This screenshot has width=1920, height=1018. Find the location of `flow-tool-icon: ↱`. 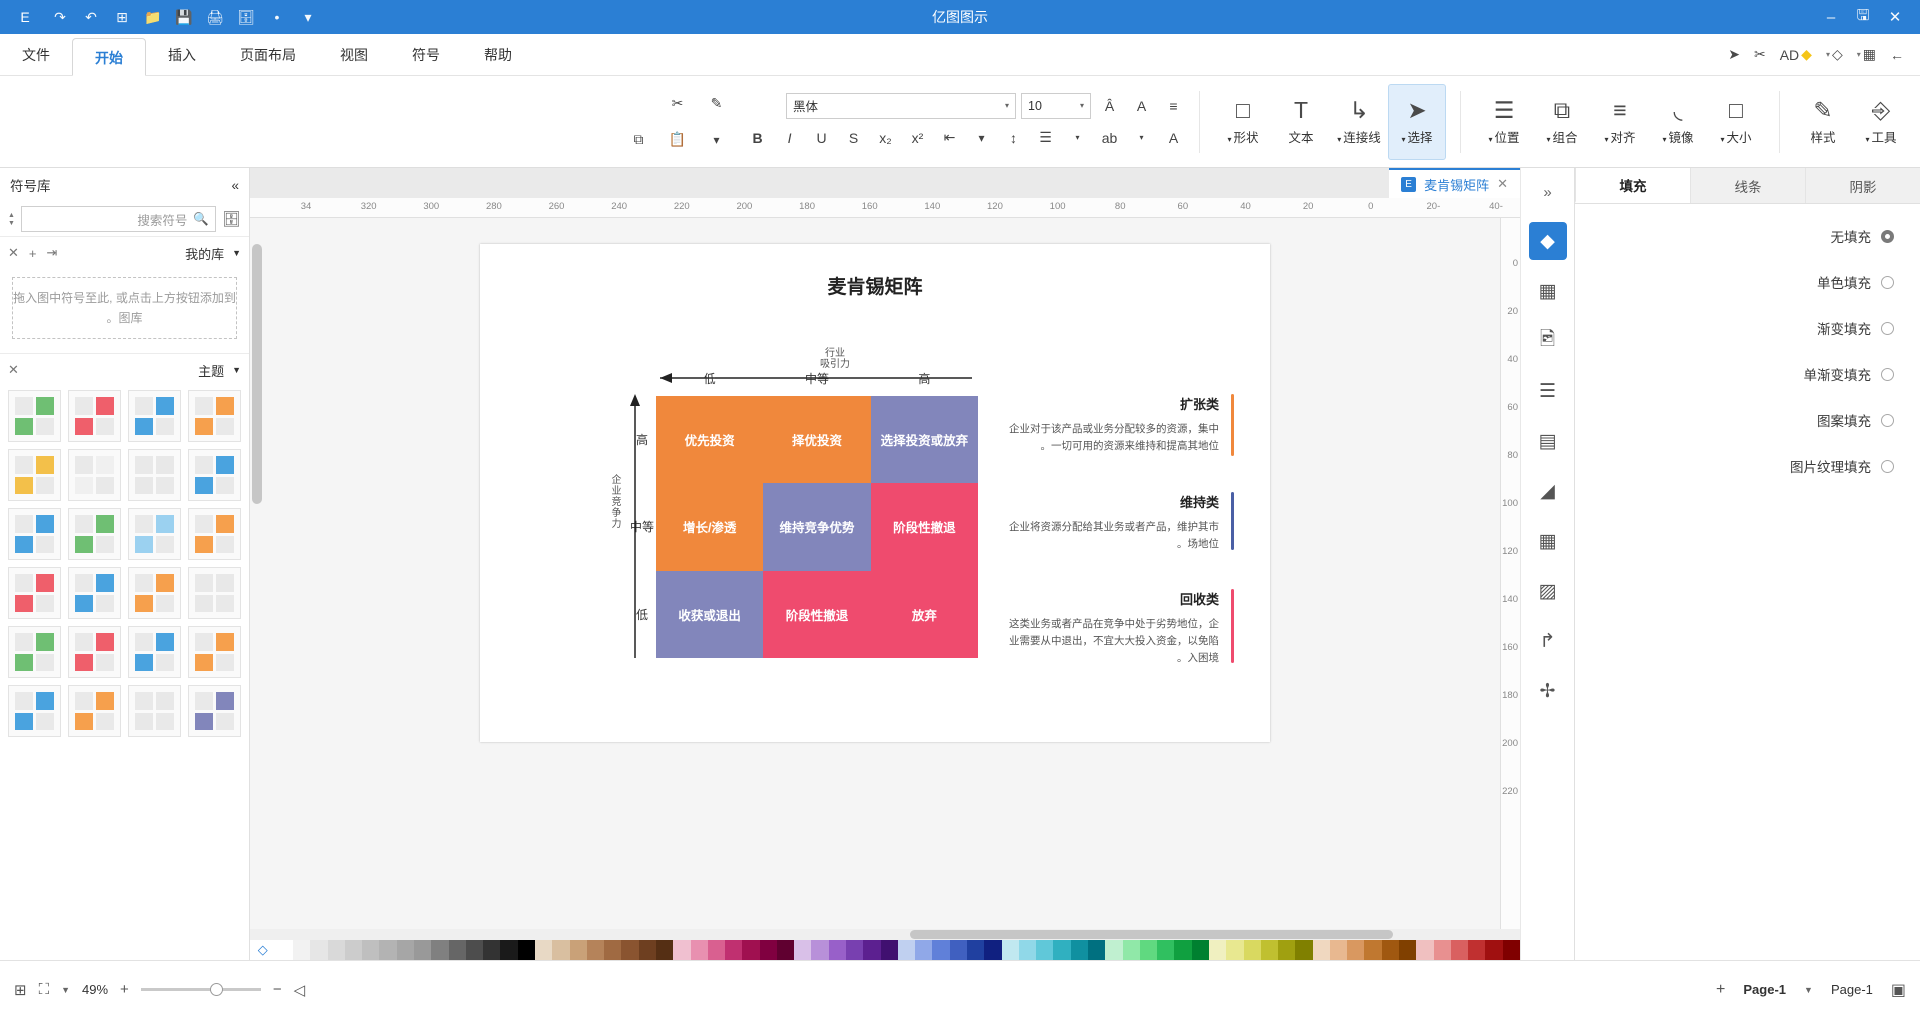

flow-tool-icon: ↱ is located at coordinates (1548, 641).